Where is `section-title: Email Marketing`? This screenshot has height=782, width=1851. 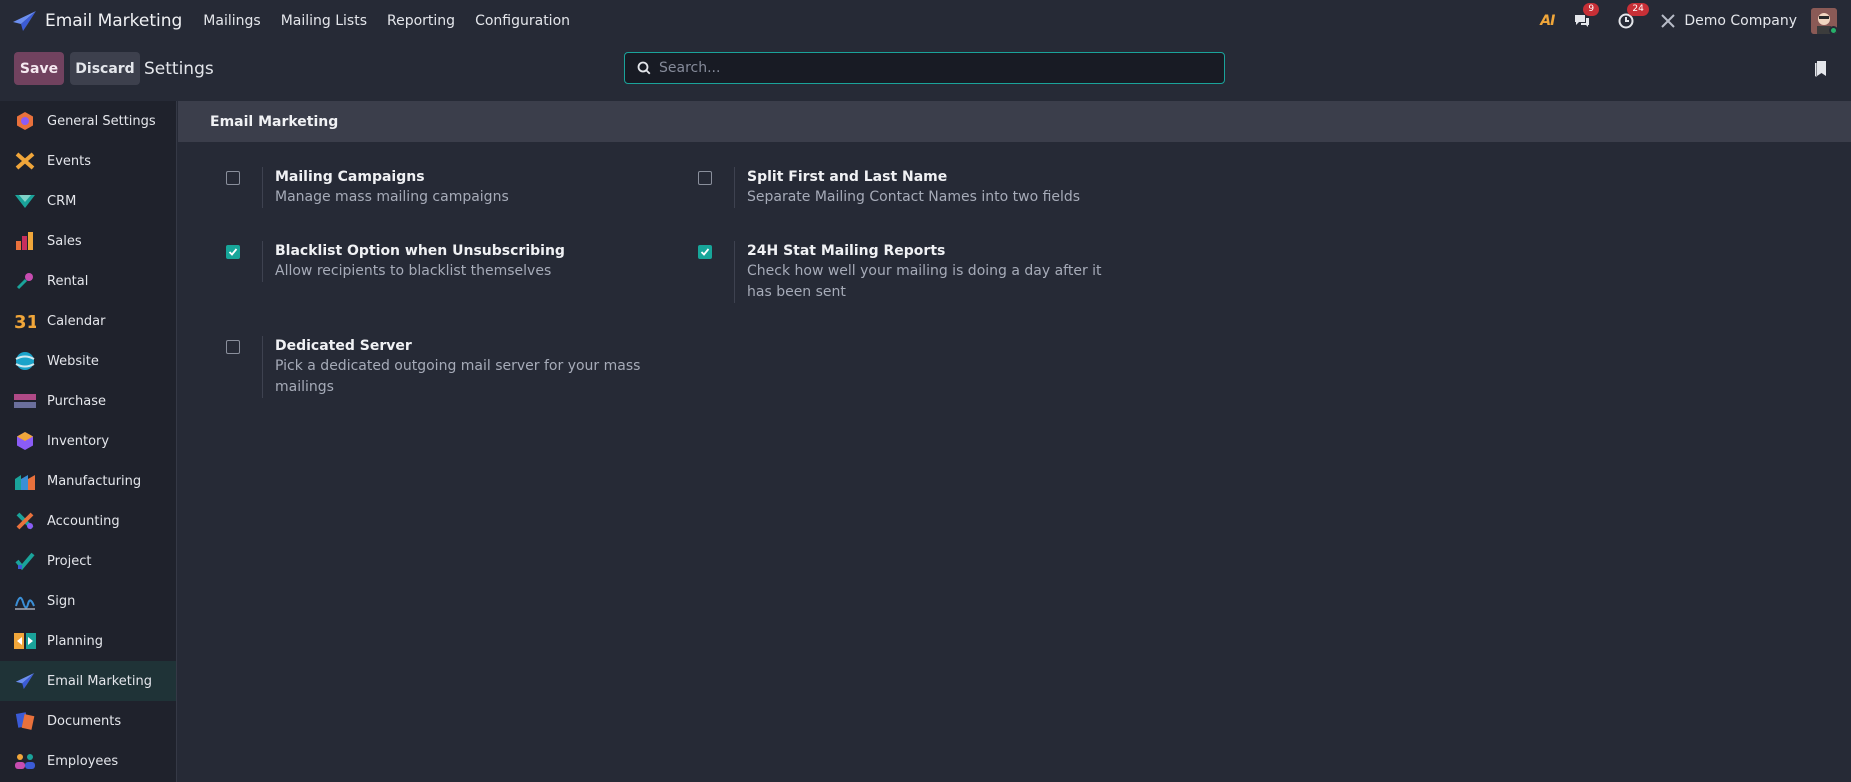
section-title: Email Marketing is located at coordinates (274, 121).